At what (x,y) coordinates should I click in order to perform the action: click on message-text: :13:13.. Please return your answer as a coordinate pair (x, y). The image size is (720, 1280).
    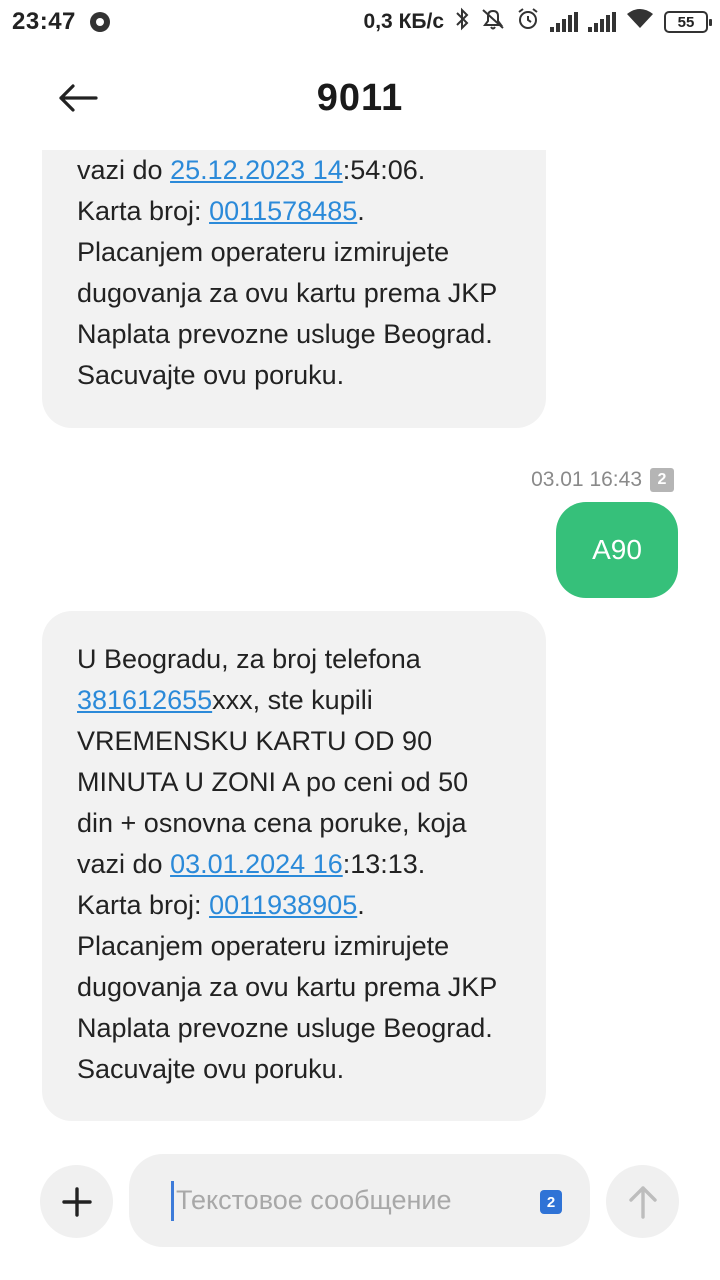
    Looking at the image, I should click on (384, 864).